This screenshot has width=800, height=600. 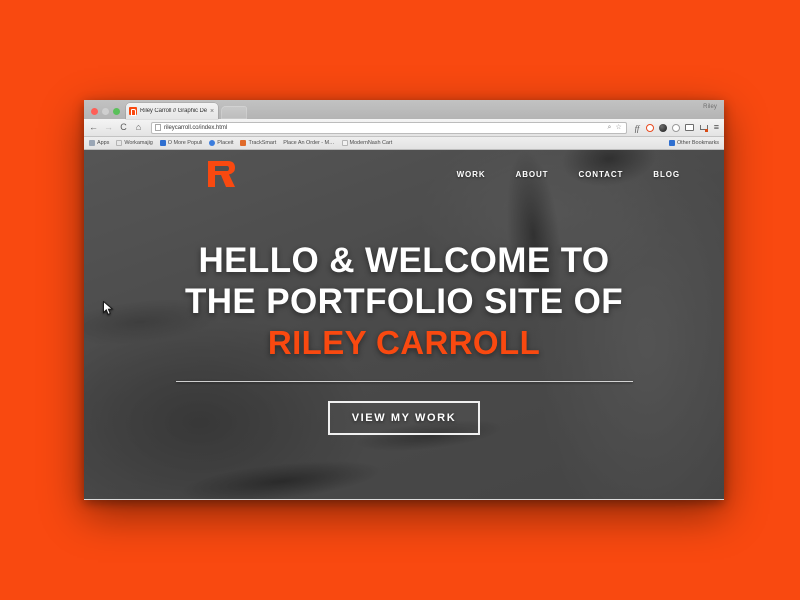 What do you see at coordinates (221, 174) in the screenshot?
I see `riley-carroll-r-logo` at bounding box center [221, 174].